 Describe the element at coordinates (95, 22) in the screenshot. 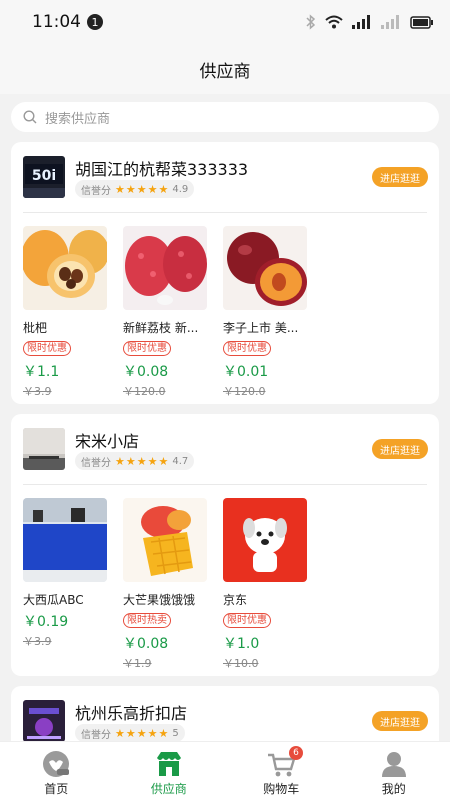

I see `notification-count-badge: 1` at that location.